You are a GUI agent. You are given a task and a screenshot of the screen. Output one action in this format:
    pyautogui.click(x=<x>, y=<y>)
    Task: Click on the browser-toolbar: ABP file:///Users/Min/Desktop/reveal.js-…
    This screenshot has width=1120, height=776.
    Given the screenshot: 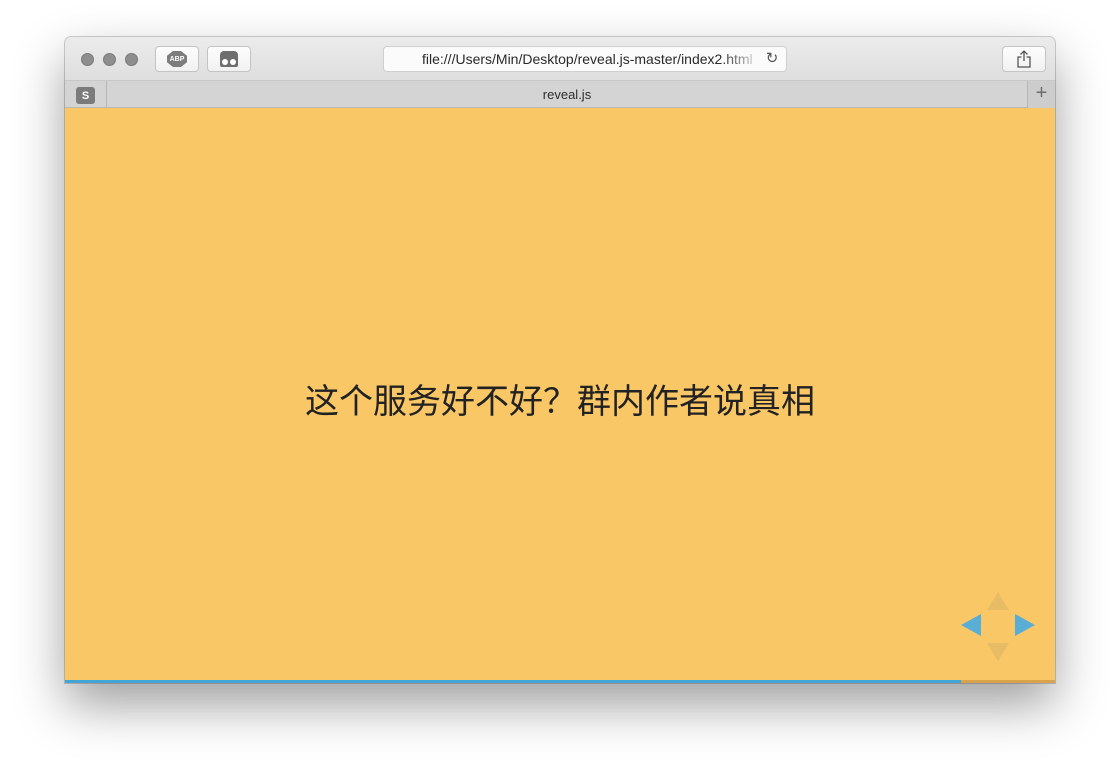 What is the action you would take?
    pyautogui.click(x=560, y=59)
    